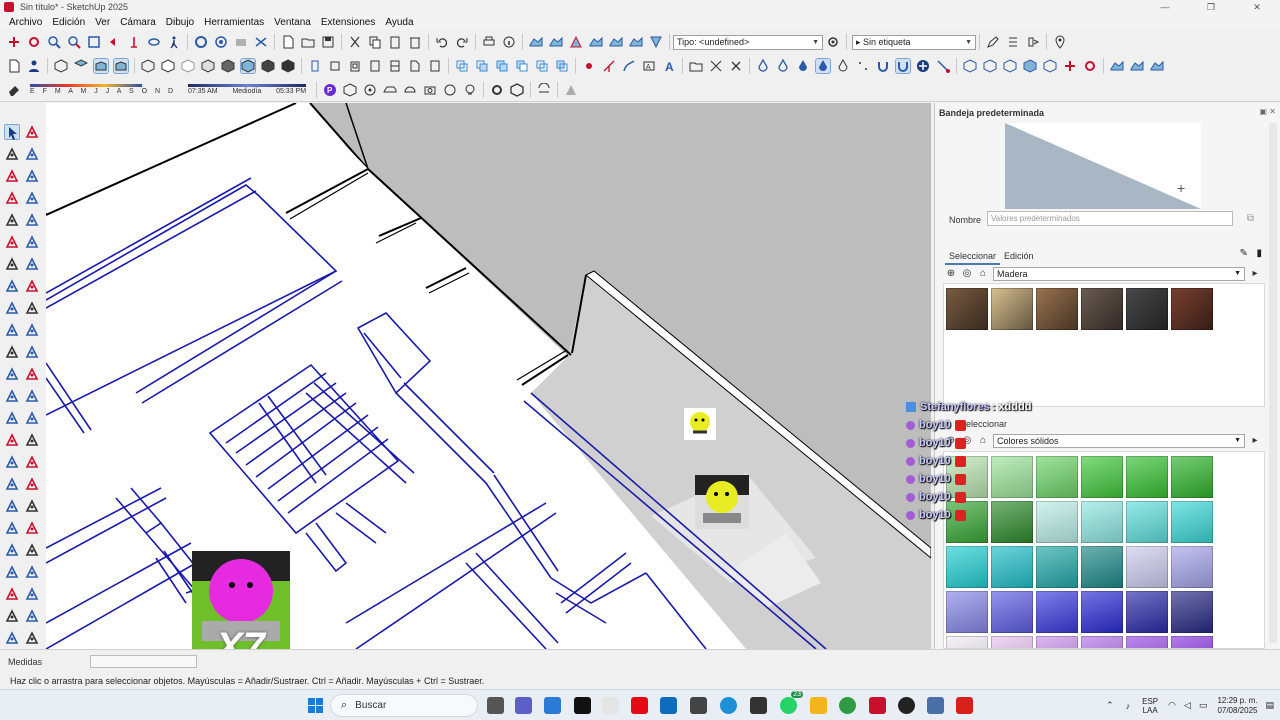  What do you see at coordinates (348, 22) in the screenshot?
I see `menu-extensiones: Extensiones` at bounding box center [348, 22].